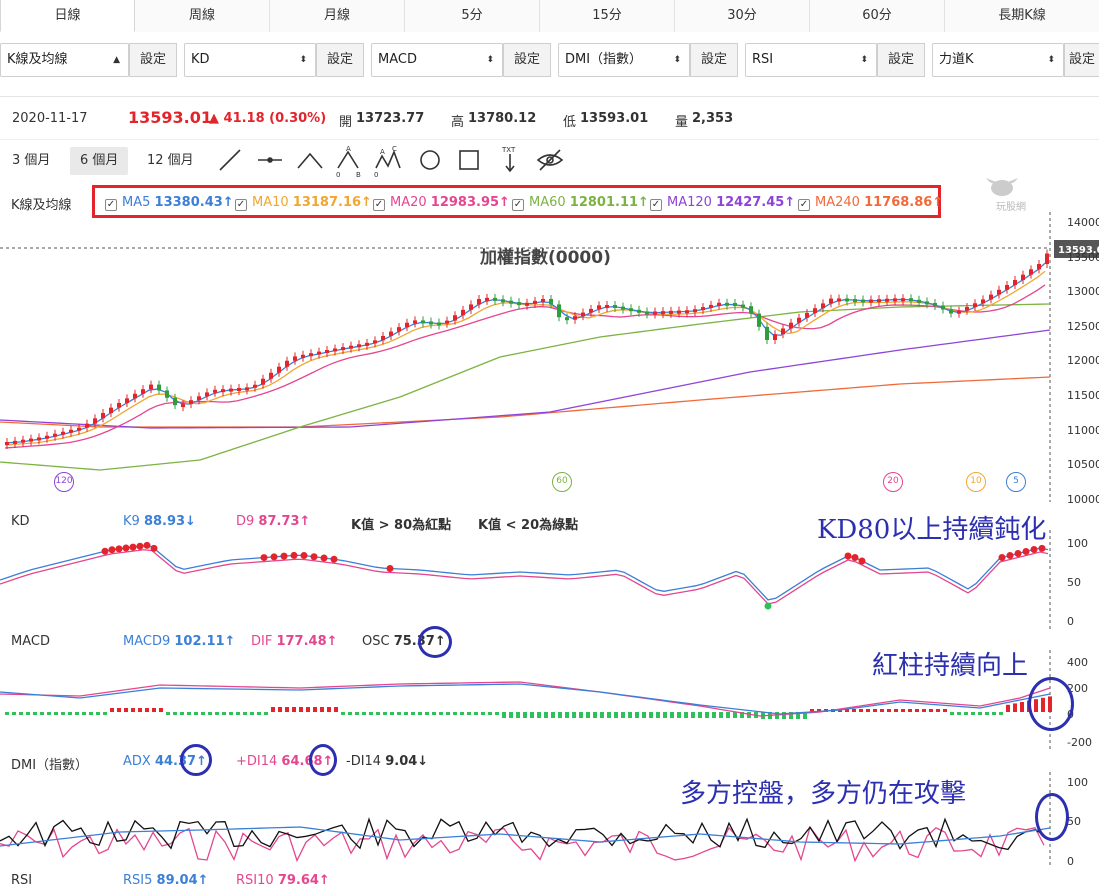 The image size is (1099, 888). Describe the element at coordinates (742, 16) in the screenshot. I see `tab-30min: 30分` at that location.